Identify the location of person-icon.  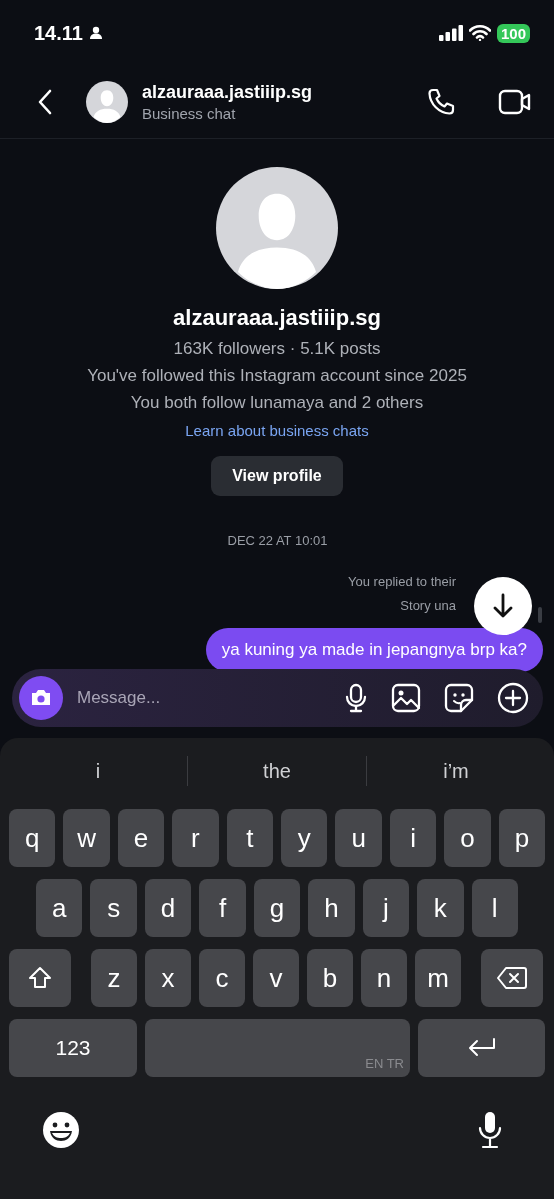
(95, 33).